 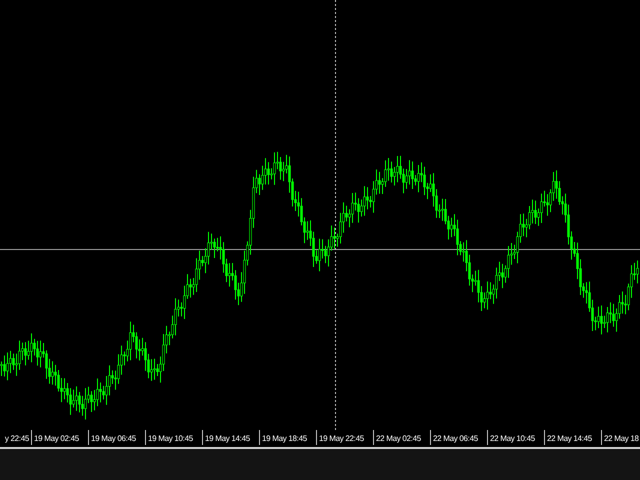 I want to click on time-axis-label: 19 May 10:45, so click(x=173, y=437).